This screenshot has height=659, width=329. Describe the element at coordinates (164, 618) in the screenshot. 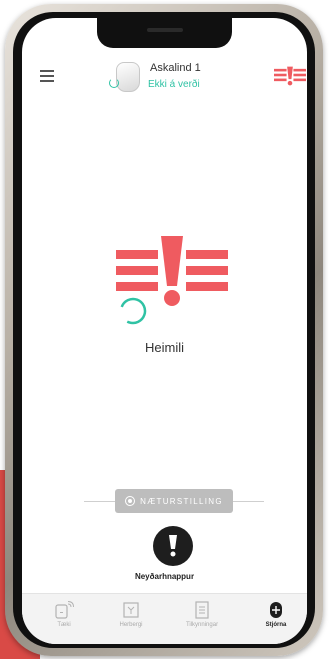

I see `bottom-tab-bar: Tæki Herbergi Tilkynningar Stjórna` at that location.